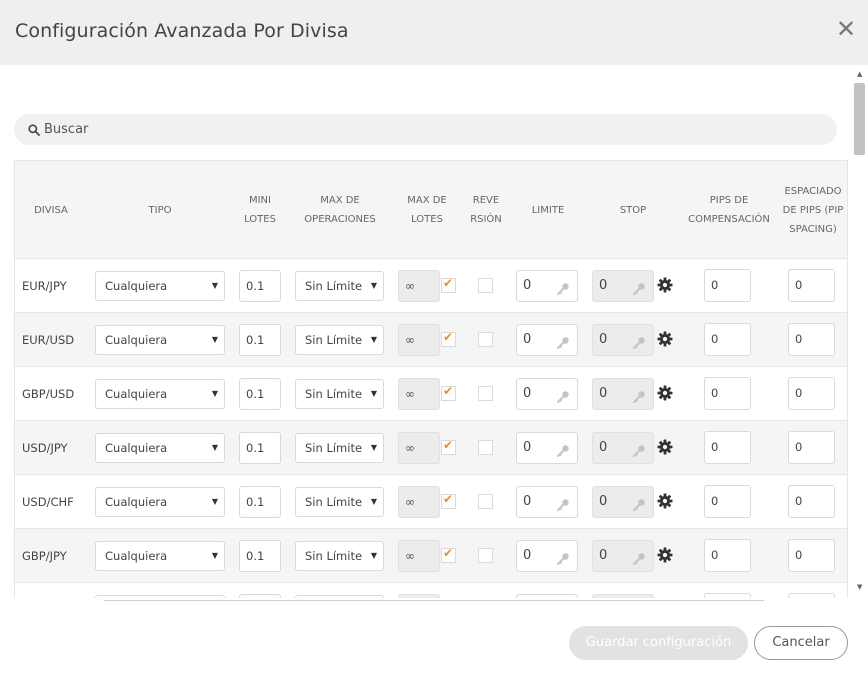 The height and width of the screenshot is (678, 868). I want to click on table-row: EUR/USD Cualquiera ▼ 0.1 Sin Límite ▼ ∞ 0 0 0 0, so click(431, 340).